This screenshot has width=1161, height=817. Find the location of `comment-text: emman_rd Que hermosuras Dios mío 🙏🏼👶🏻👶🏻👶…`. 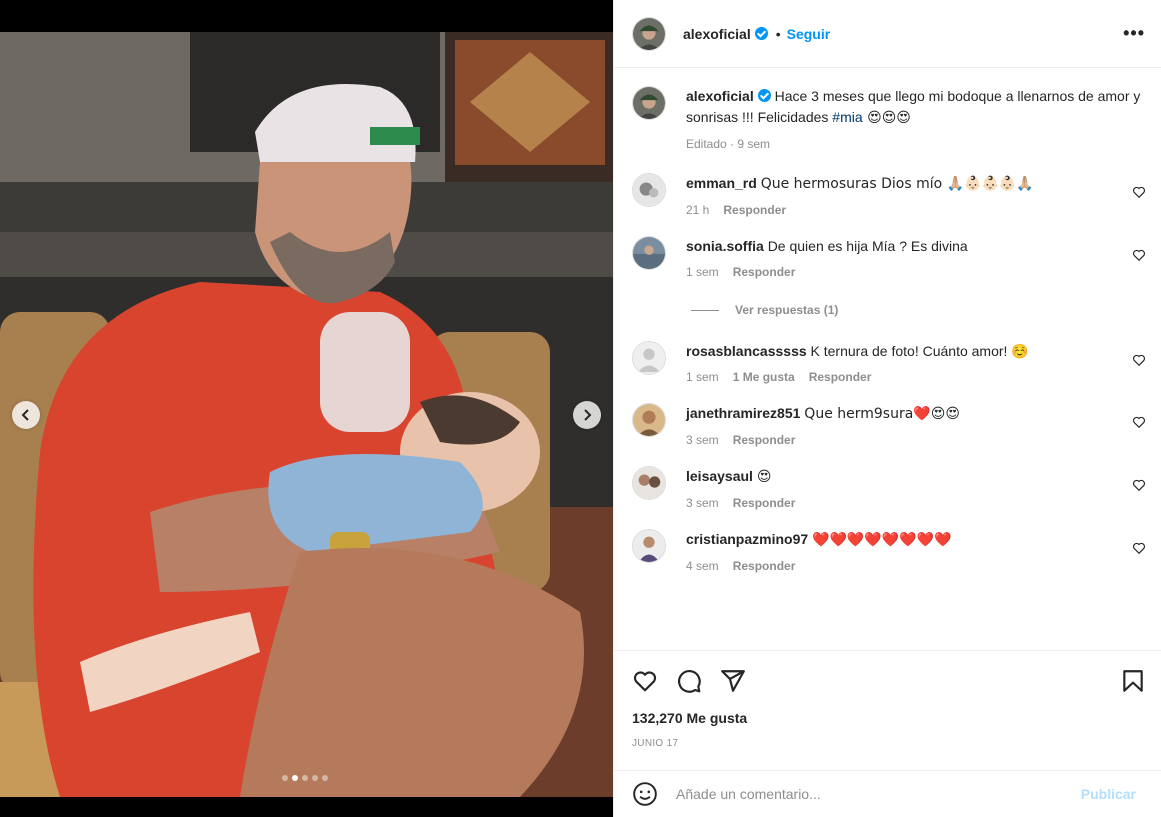

comment-text: emman_rd Que hermosuras Dios mío 🙏🏼👶🏻👶🏻👶… is located at coordinates (901, 184).